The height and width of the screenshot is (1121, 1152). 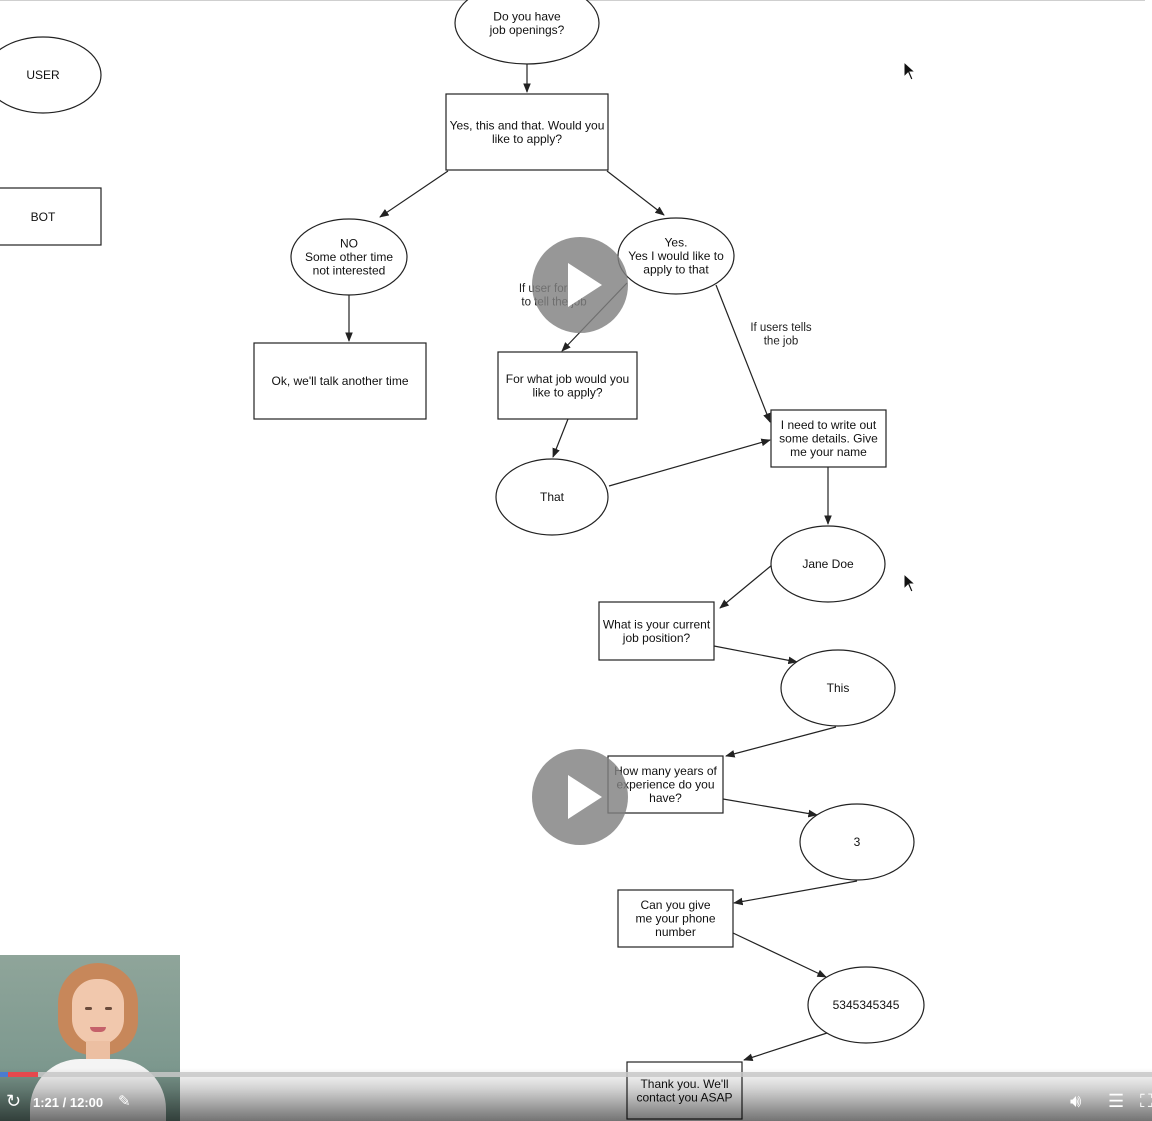 I want to click on fullscreen-button: ⛶, so click(x=1146, y=1101).